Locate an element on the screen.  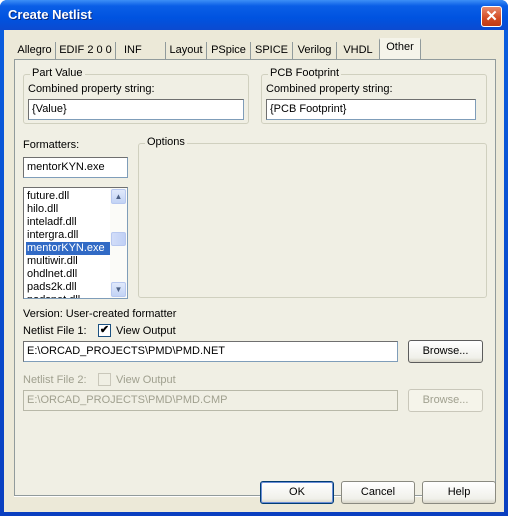
scroll-down-button: ▼ is located at coordinates (118, 289).